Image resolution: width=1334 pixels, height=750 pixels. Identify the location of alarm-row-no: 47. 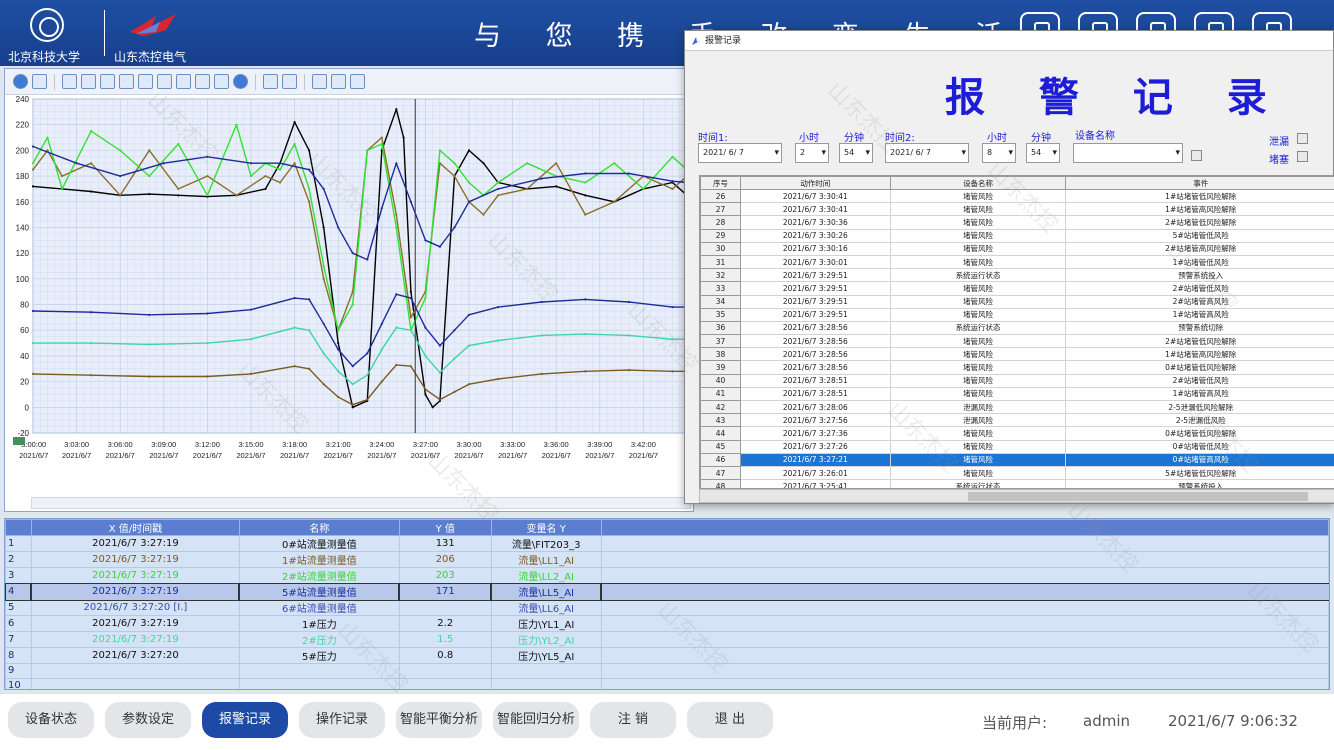
(720, 473).